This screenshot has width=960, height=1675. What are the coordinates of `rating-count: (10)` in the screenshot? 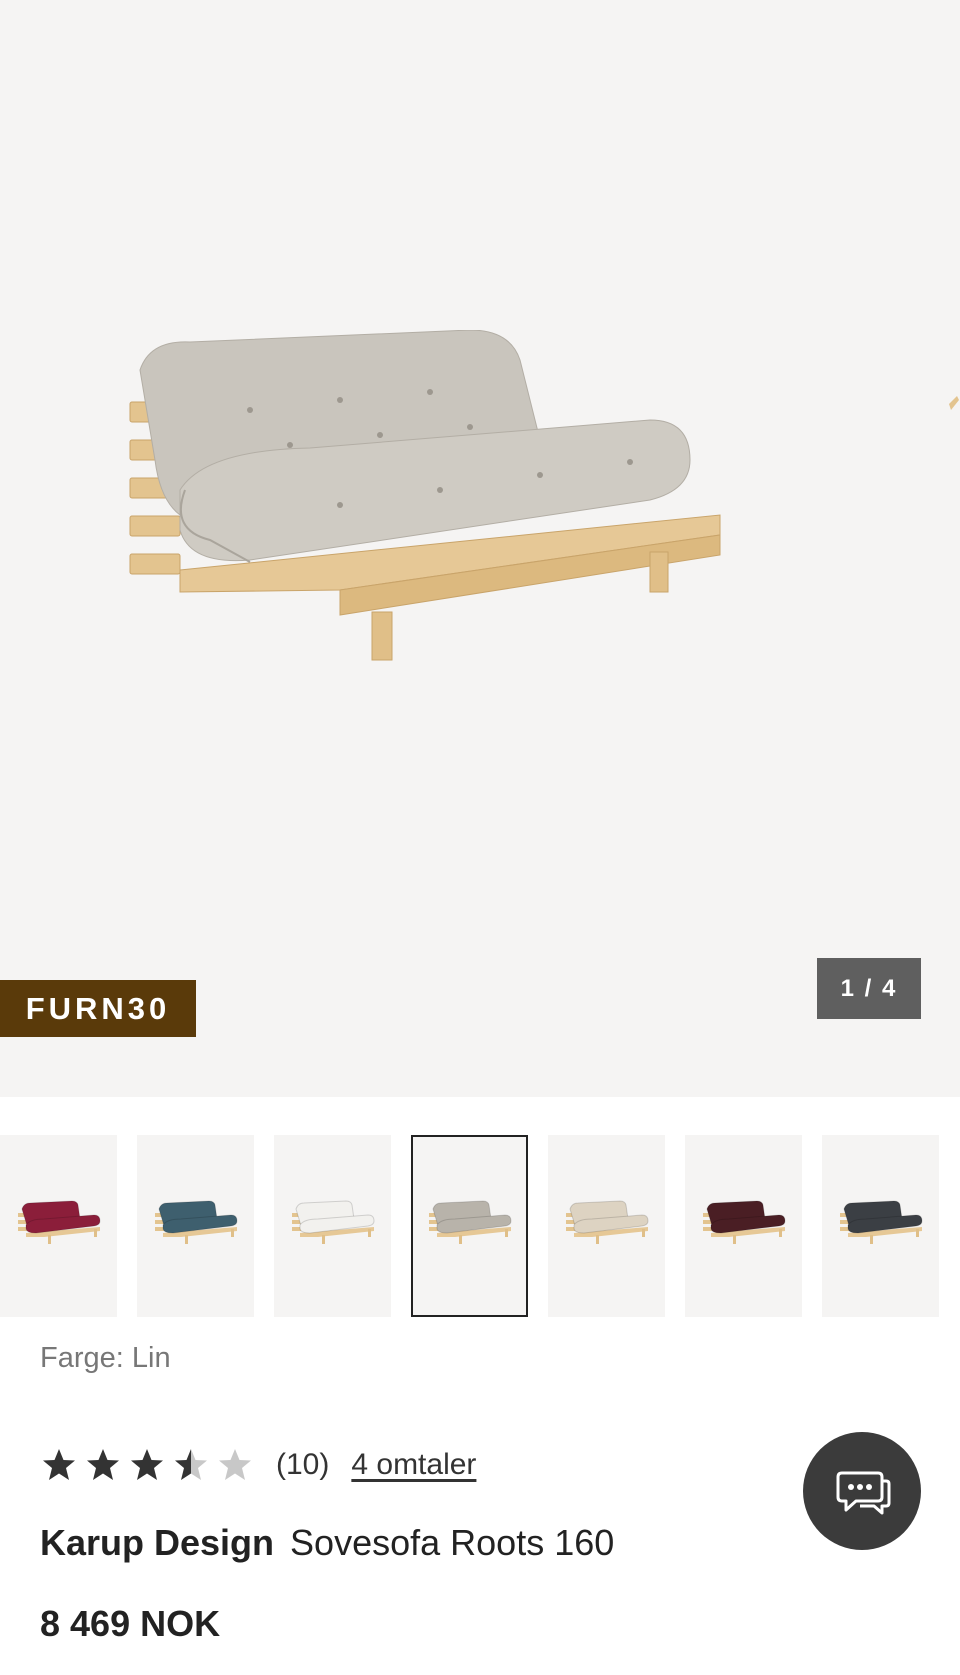 It's located at (303, 1464).